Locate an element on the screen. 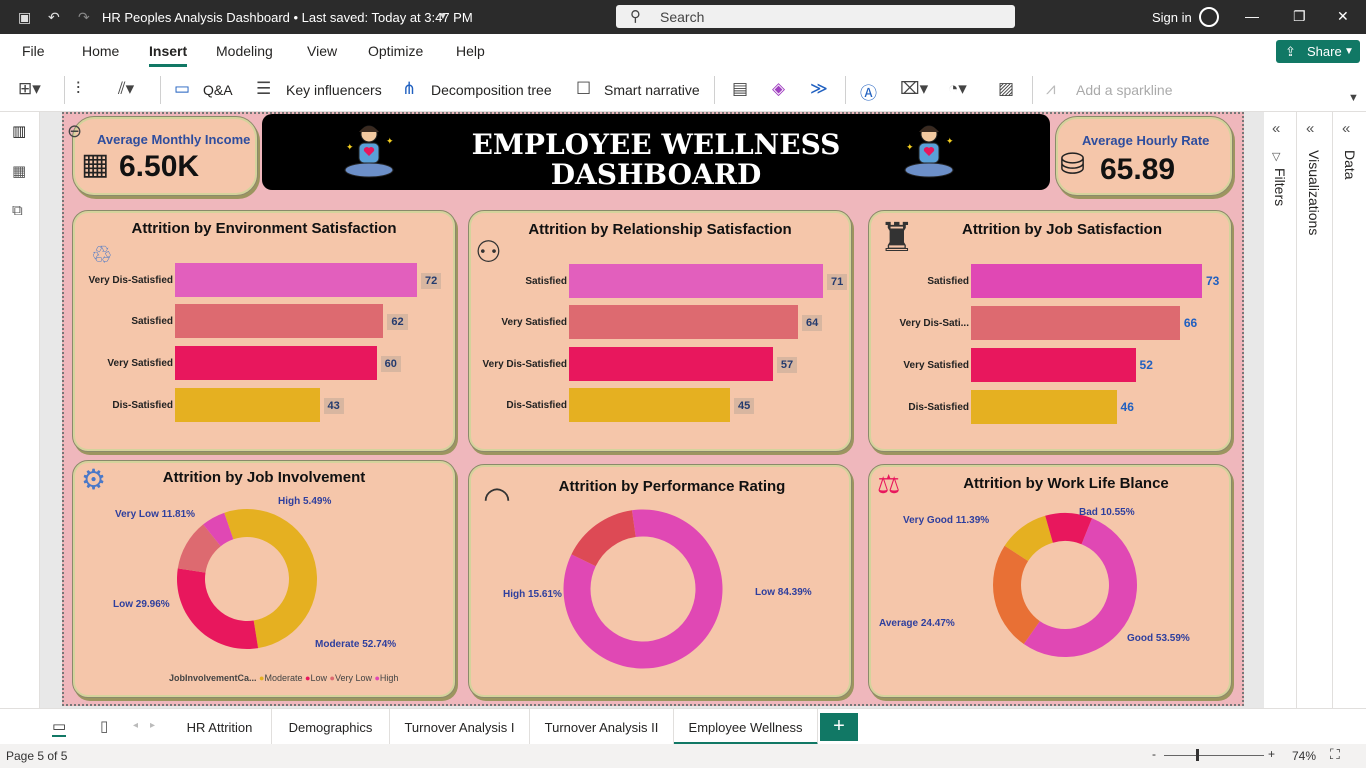 This screenshot has height=768, width=1366. tab-demographics: Demographics is located at coordinates (331, 727).